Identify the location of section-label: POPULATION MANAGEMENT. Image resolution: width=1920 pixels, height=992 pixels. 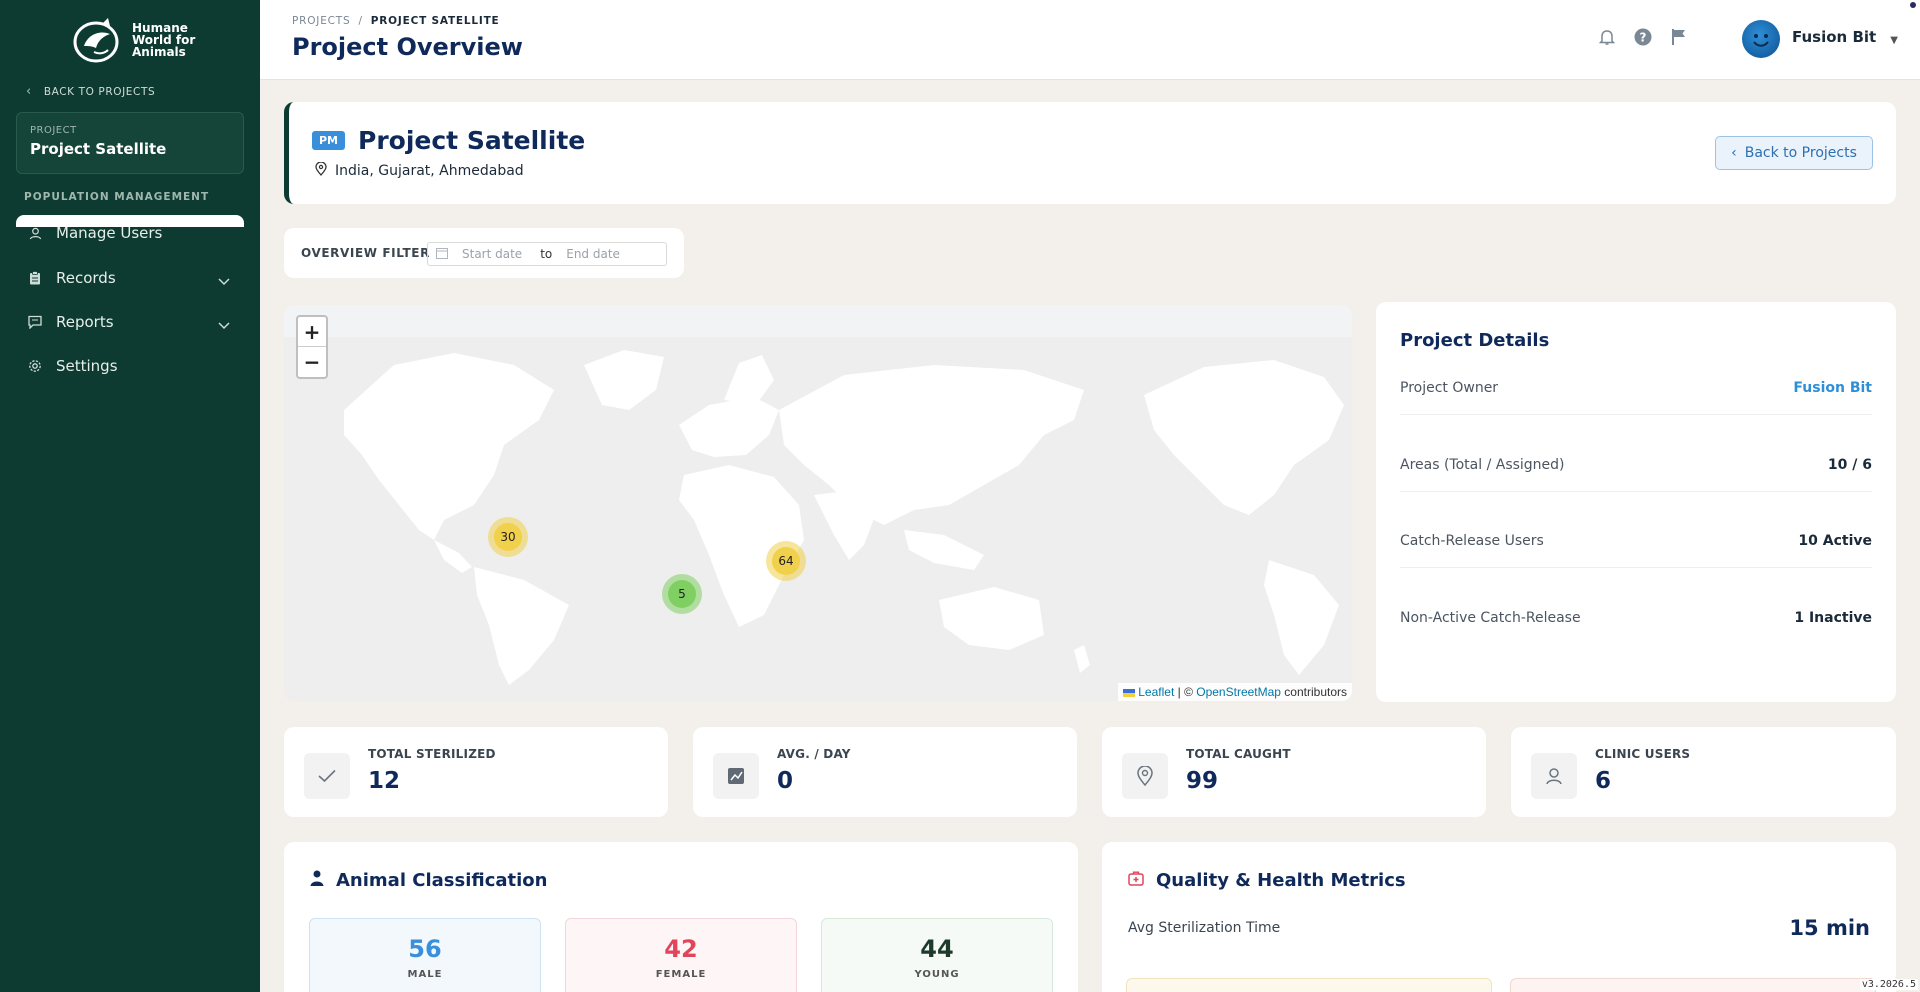
(117, 197).